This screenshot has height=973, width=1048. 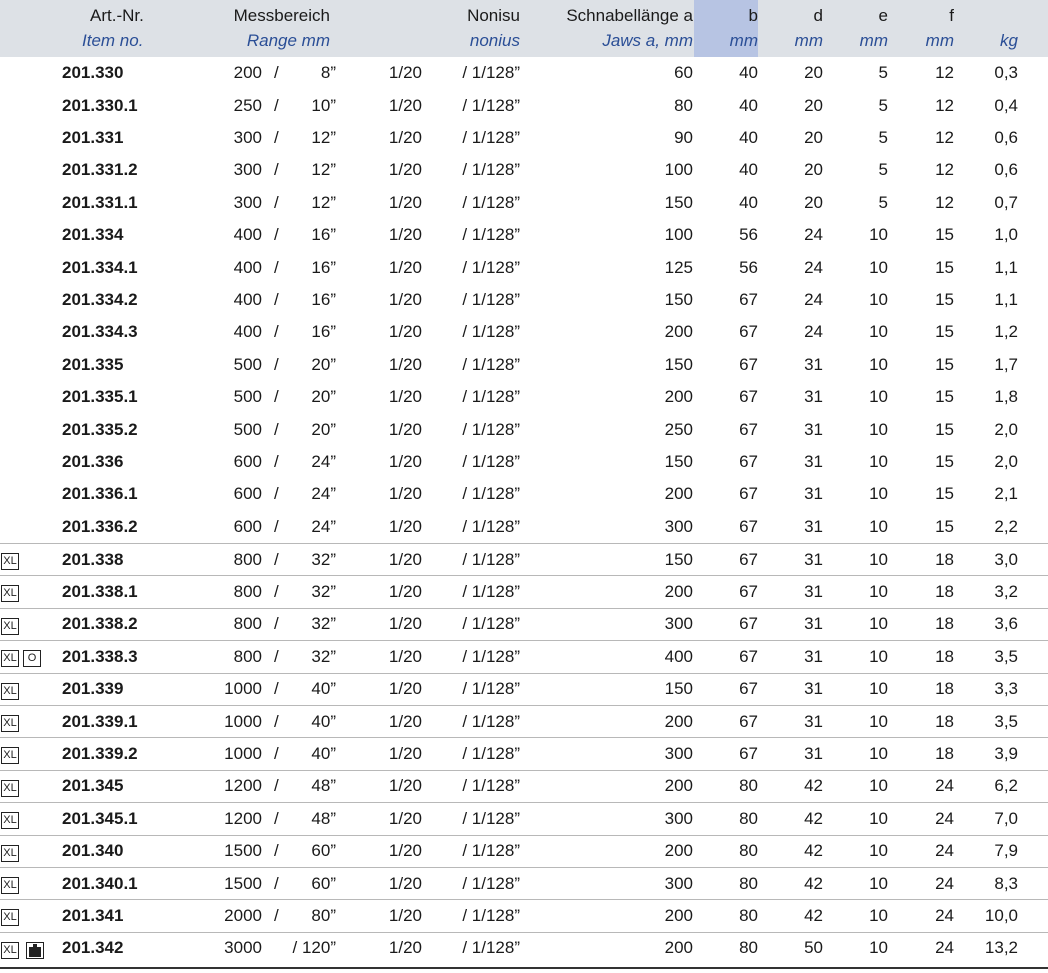 I want to click on cell-e: 5, so click(x=883, y=202).